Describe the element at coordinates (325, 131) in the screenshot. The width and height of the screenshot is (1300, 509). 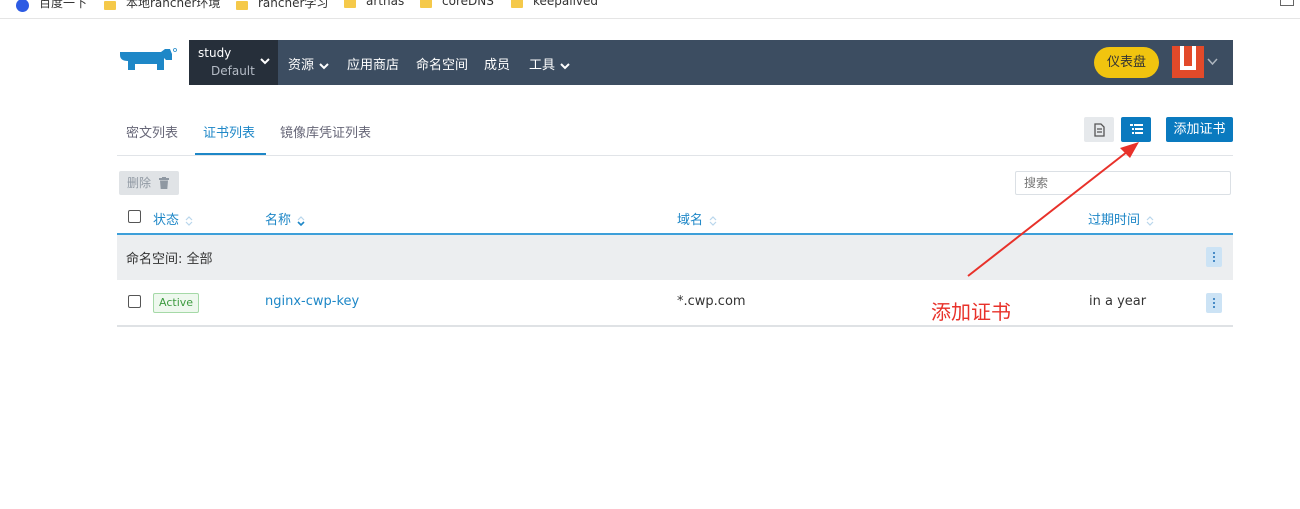
I see `tab-registry-credentials: 镜像库凭证列表` at that location.